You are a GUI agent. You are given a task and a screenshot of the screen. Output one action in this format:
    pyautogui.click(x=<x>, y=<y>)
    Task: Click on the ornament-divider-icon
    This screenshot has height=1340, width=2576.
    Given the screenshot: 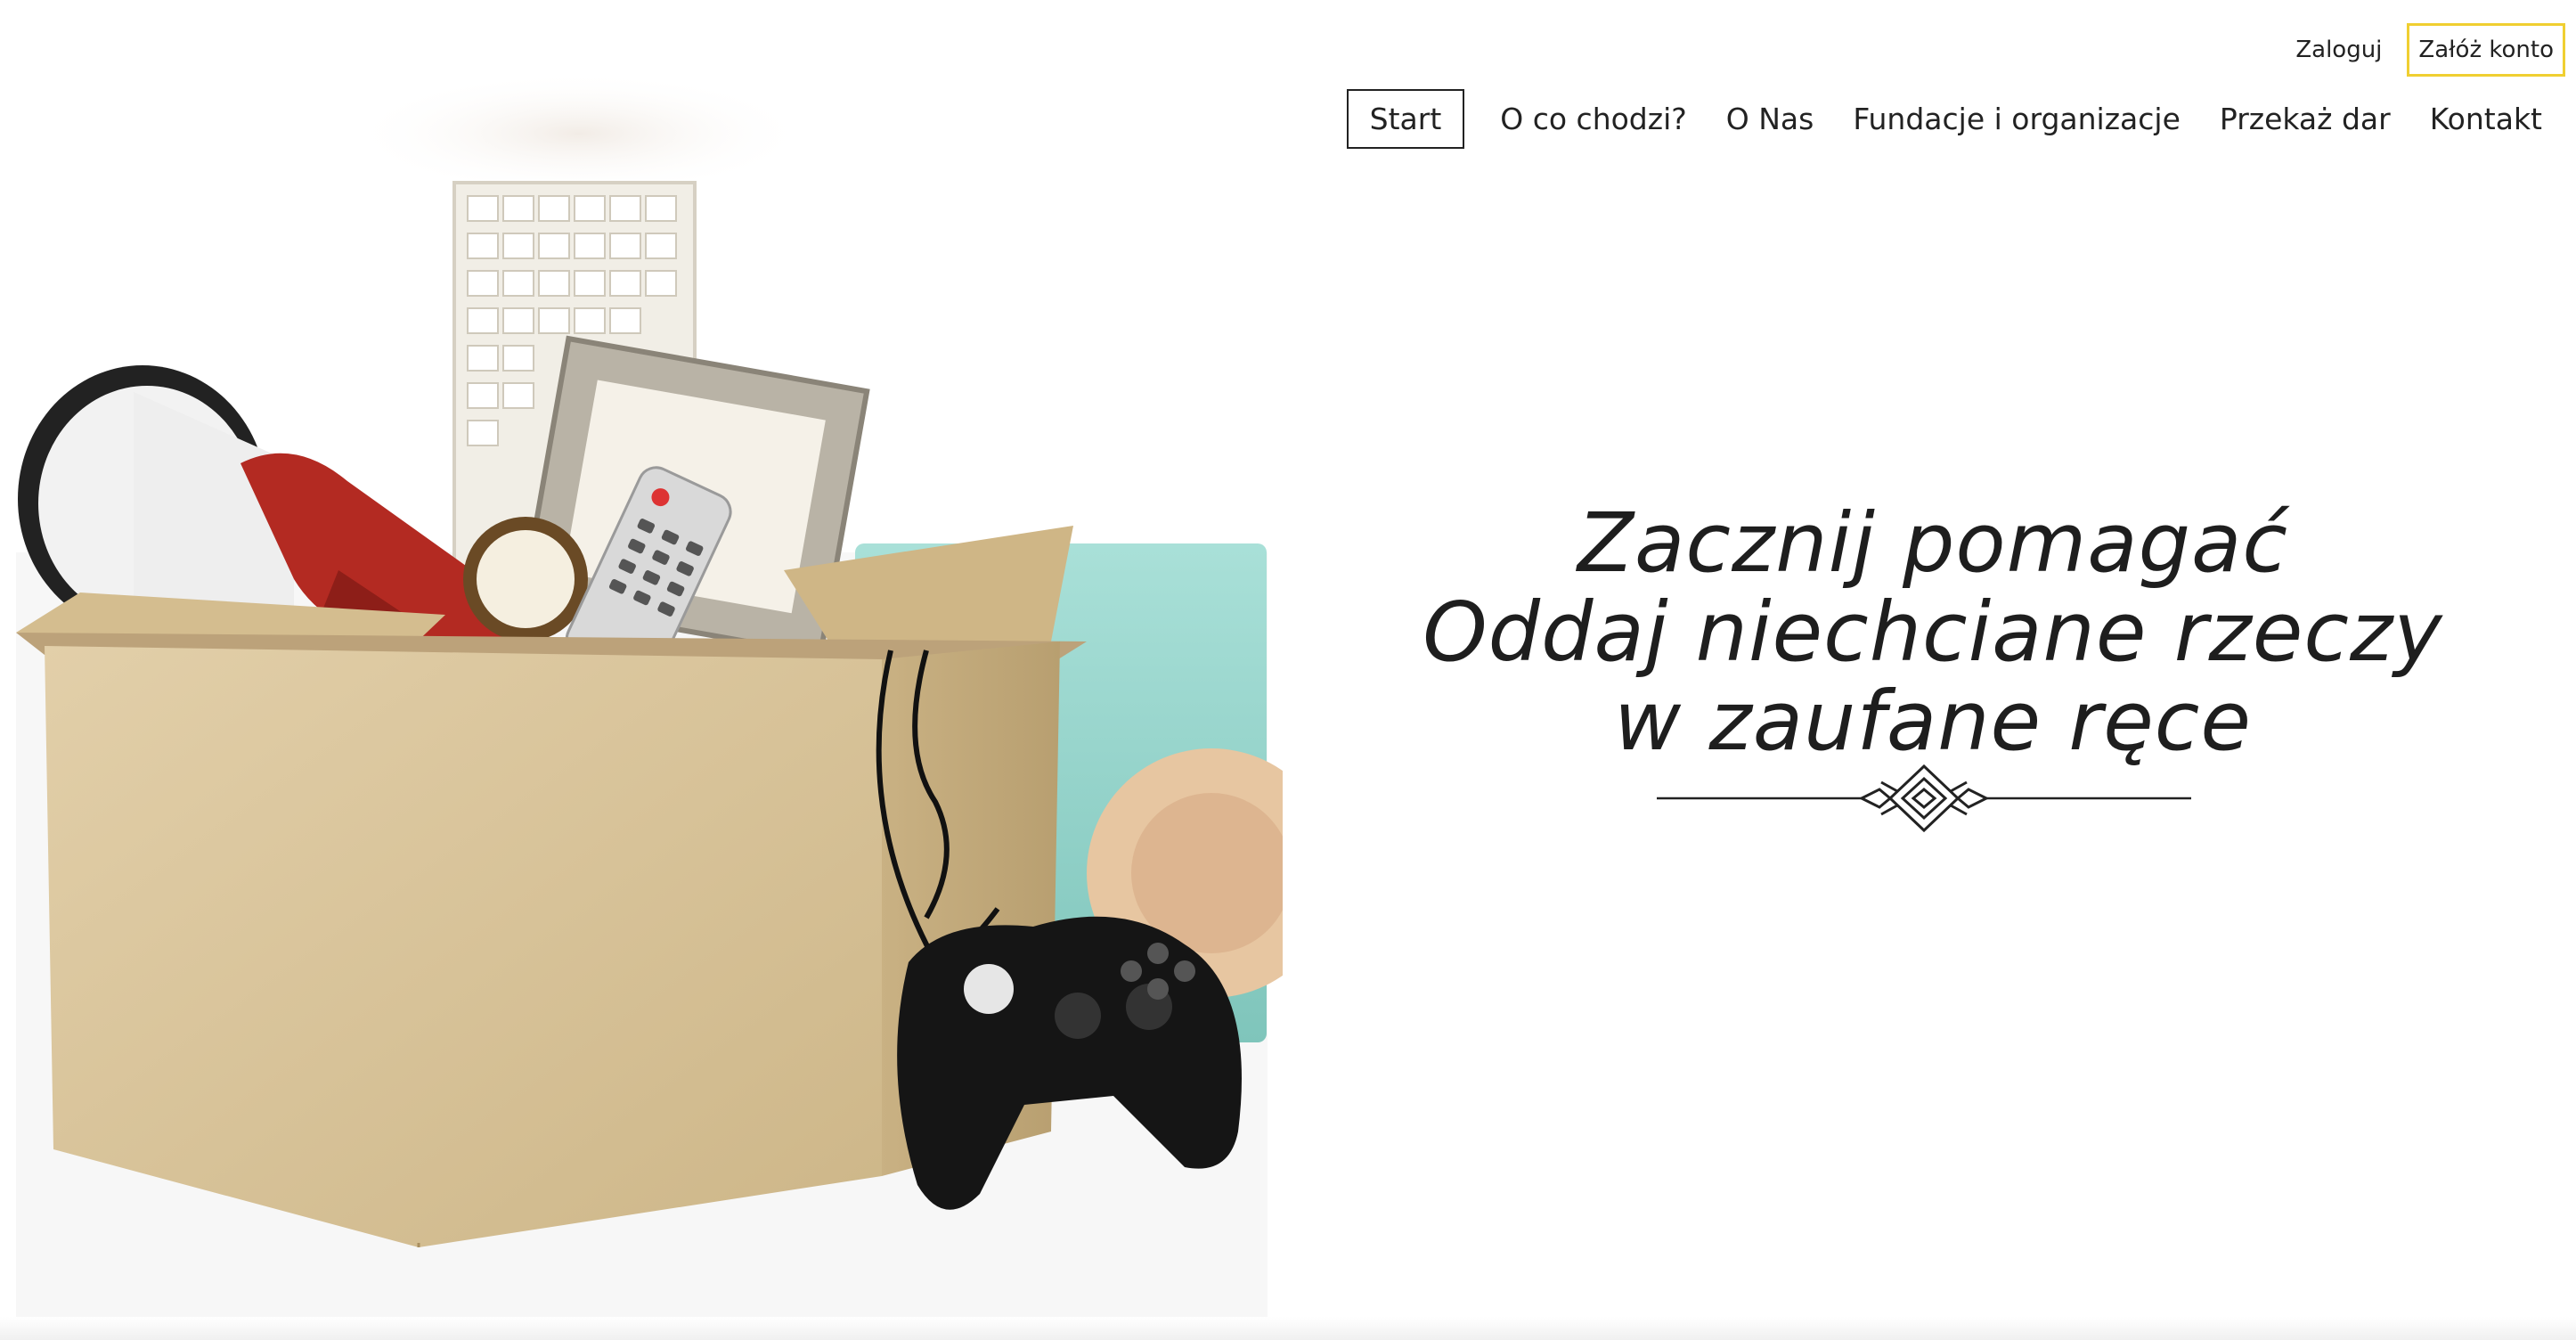 What is the action you would take?
    pyautogui.click(x=1924, y=798)
    